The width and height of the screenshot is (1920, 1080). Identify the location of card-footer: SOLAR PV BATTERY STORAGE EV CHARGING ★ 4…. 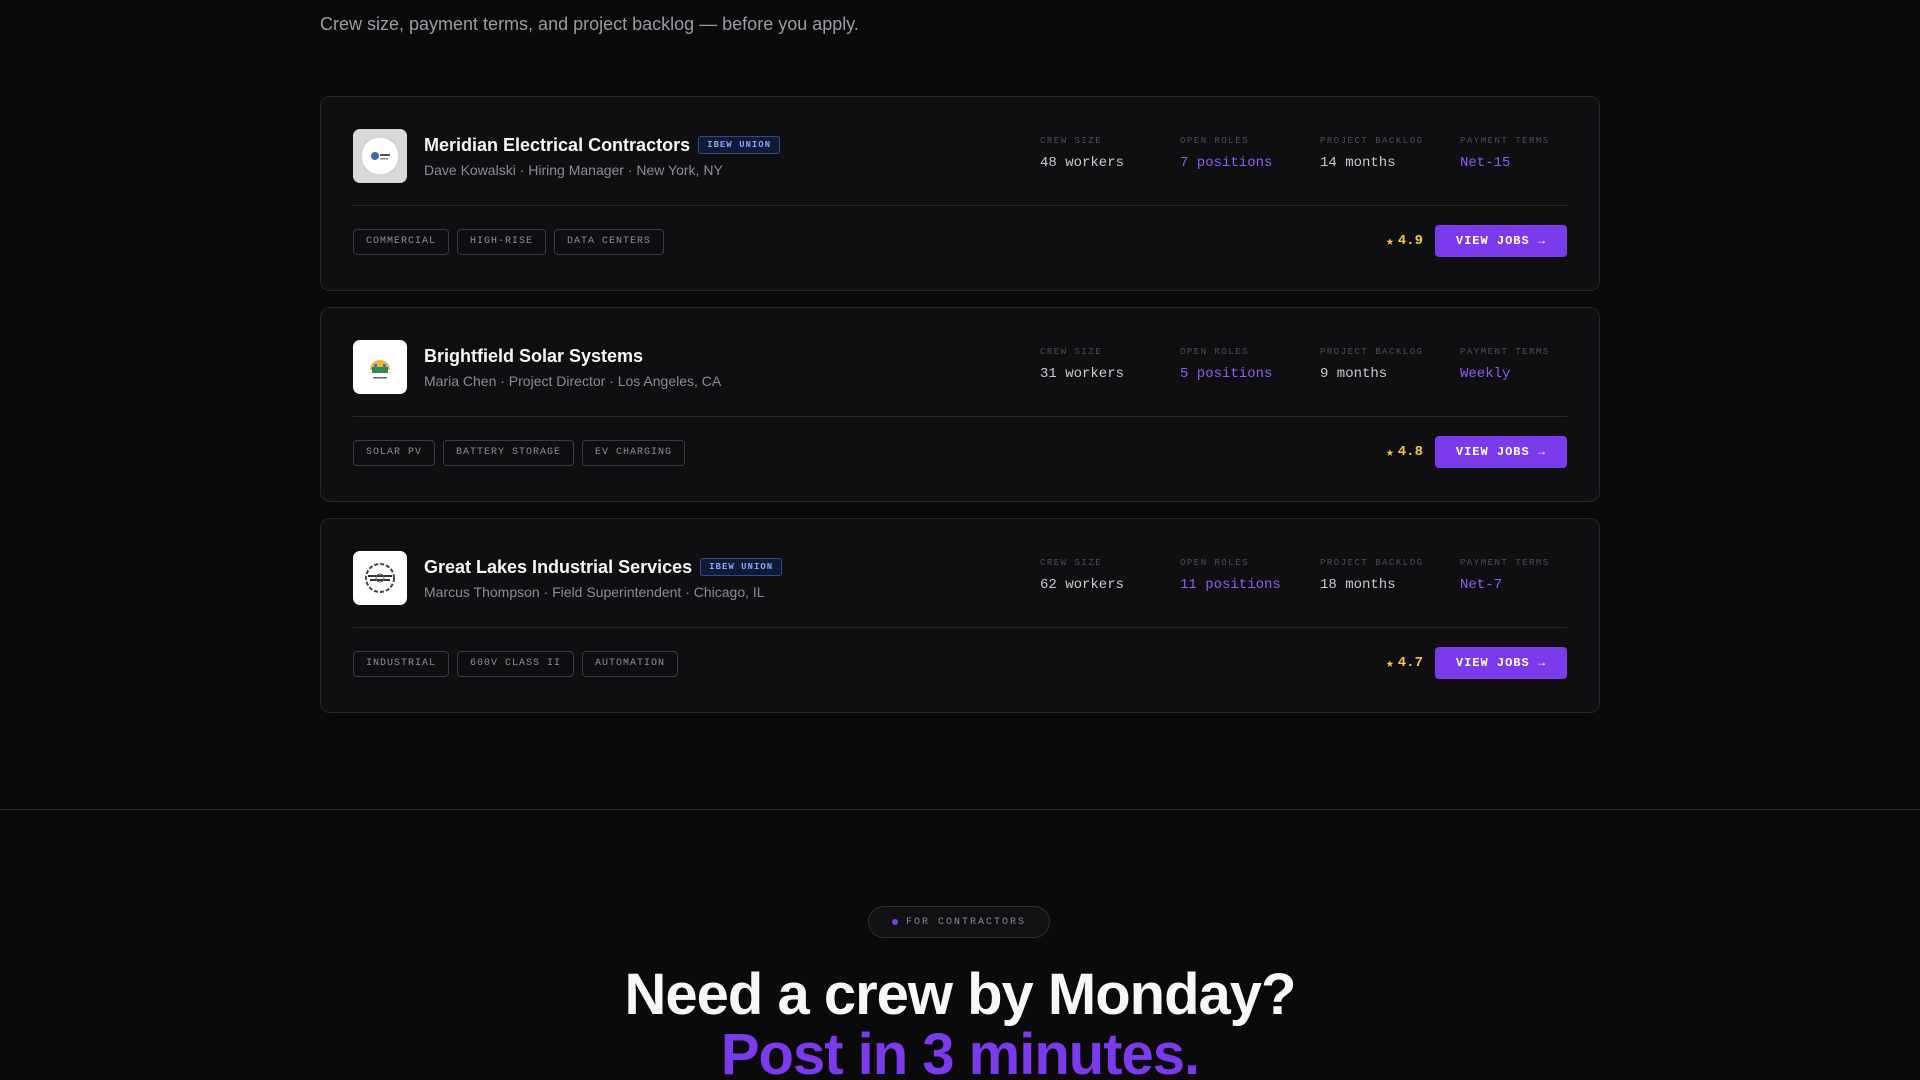
(960, 456).